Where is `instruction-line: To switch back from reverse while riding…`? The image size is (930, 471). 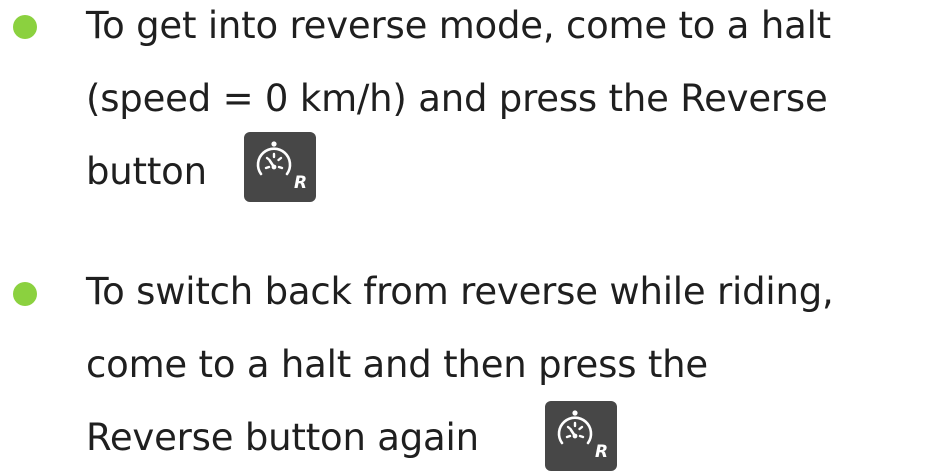
instruction-line: To switch back from reverse while riding… is located at coordinates (460, 291).